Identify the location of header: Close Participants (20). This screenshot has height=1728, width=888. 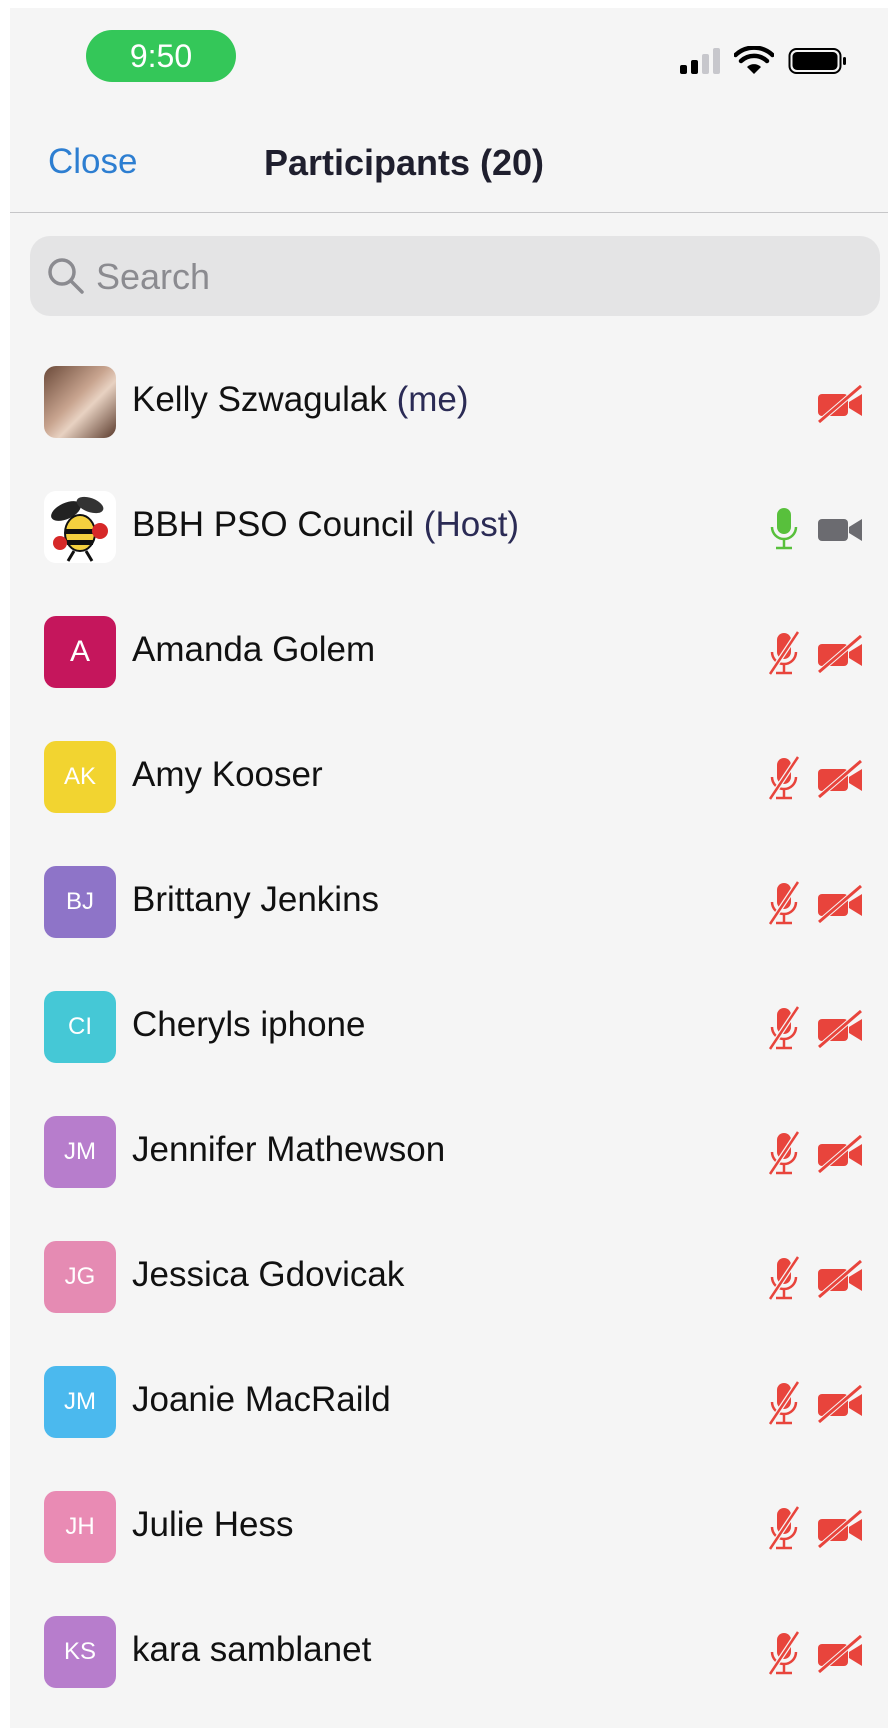
(449, 160).